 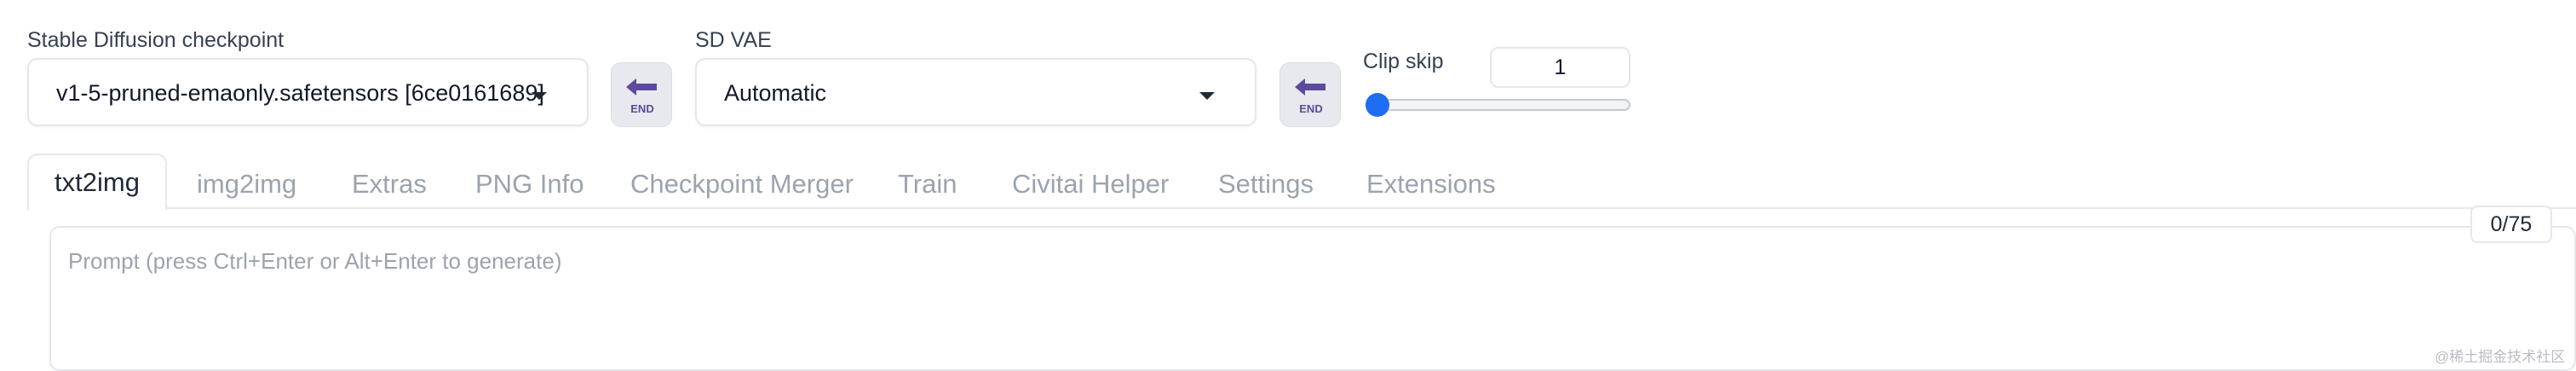 I want to click on token-counter: 0/75, so click(x=2511, y=224).